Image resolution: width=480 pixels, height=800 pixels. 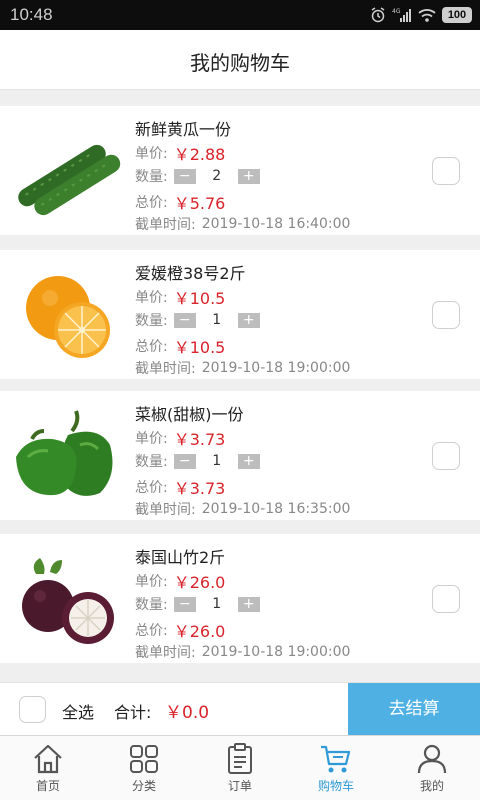 I want to click on total-value: ￥5.76, so click(x=199, y=203).